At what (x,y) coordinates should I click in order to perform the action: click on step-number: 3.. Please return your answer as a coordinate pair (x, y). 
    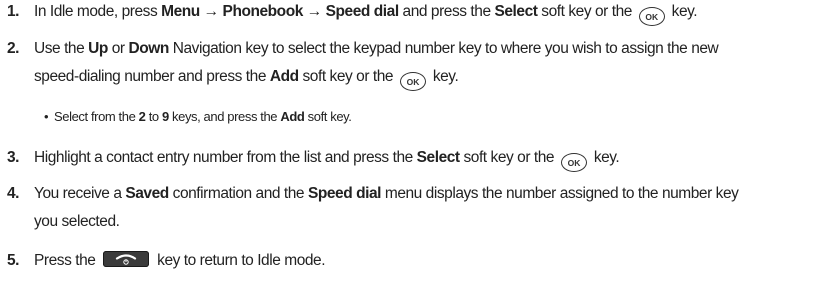
    Looking at the image, I should click on (13, 157).